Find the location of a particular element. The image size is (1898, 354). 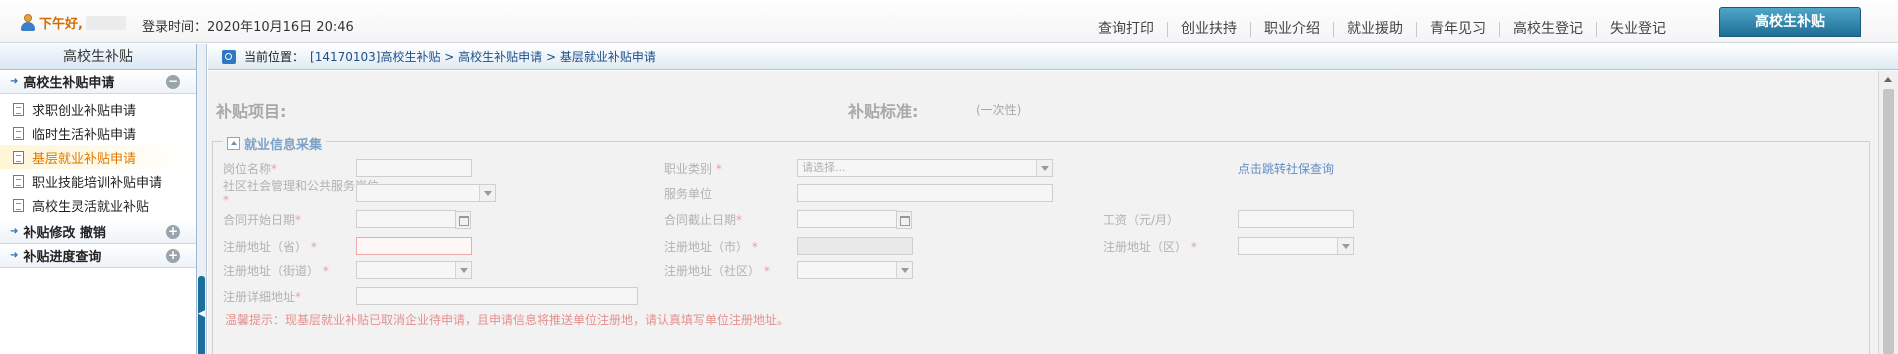

scroll-thumb is located at coordinates (1888, 221).